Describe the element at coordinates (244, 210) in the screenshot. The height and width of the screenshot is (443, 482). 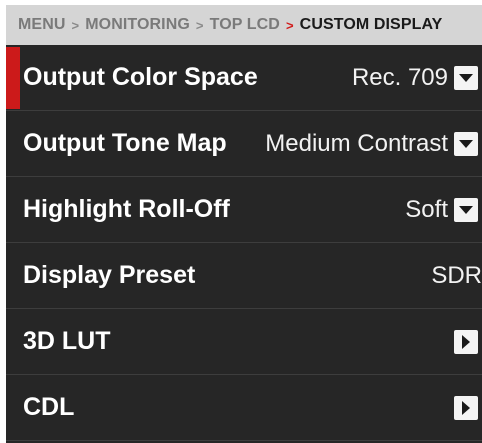
I see `menu-item-highlight-roll-off: Highlight Roll-Off Soft` at that location.